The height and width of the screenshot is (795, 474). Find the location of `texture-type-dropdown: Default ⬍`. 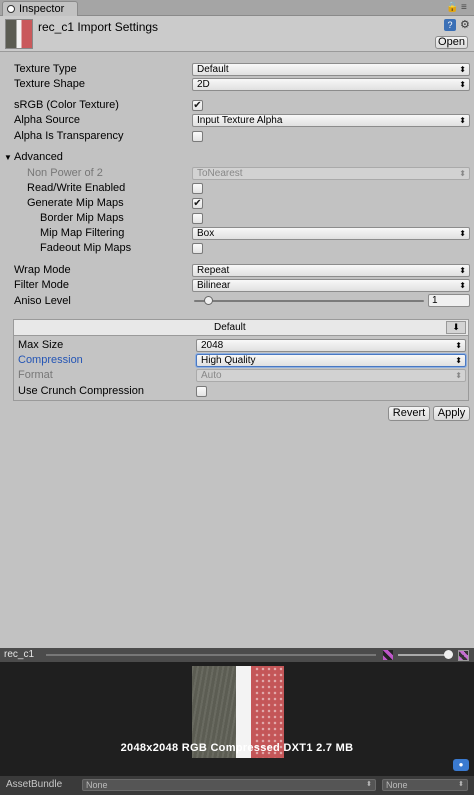

texture-type-dropdown: Default ⬍ is located at coordinates (331, 69).